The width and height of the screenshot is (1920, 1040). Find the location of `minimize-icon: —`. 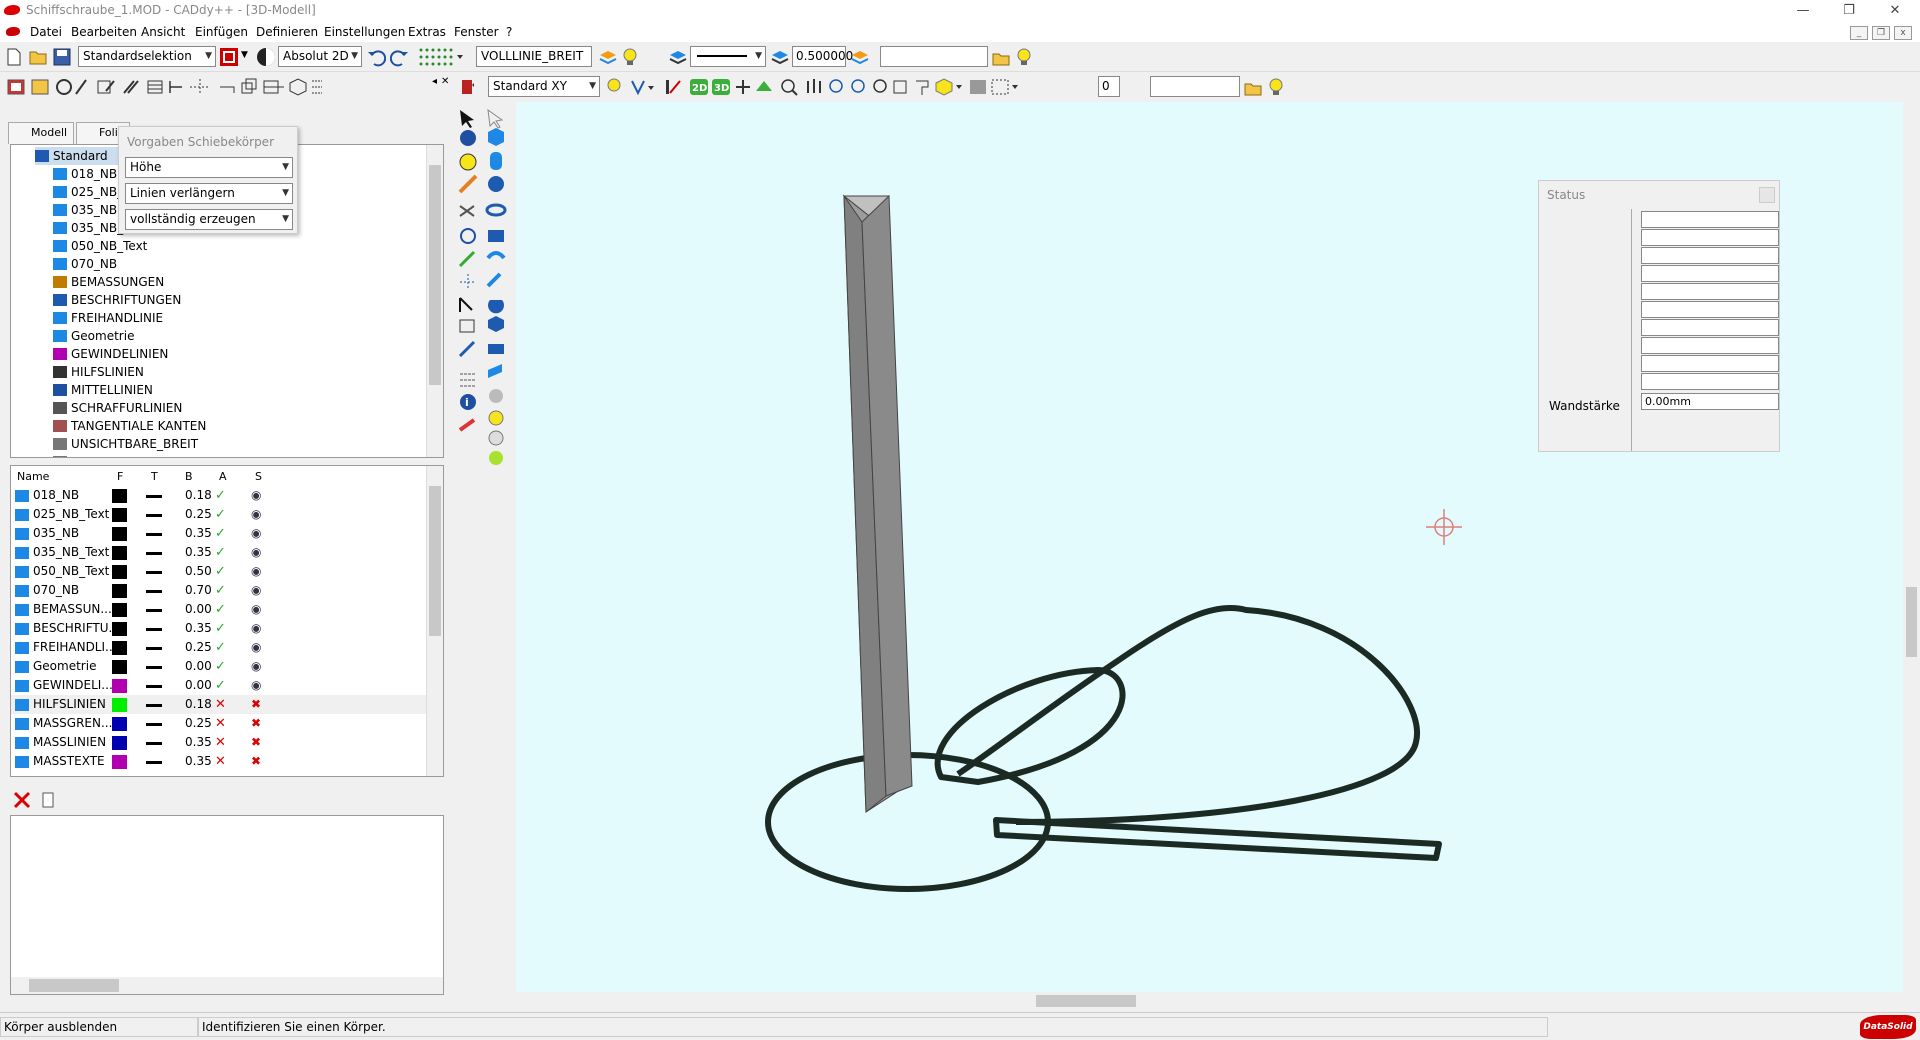

minimize-icon: — is located at coordinates (1803, 11).